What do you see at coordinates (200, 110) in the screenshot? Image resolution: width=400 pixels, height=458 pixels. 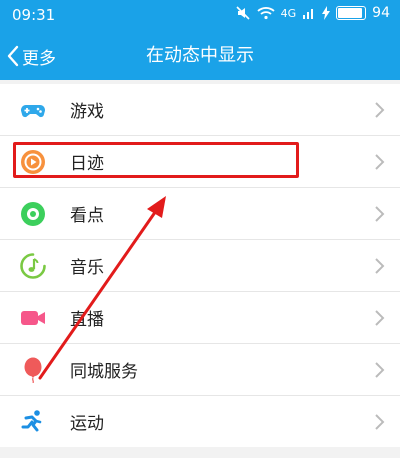 I see `list-item-games: 游戏` at bounding box center [200, 110].